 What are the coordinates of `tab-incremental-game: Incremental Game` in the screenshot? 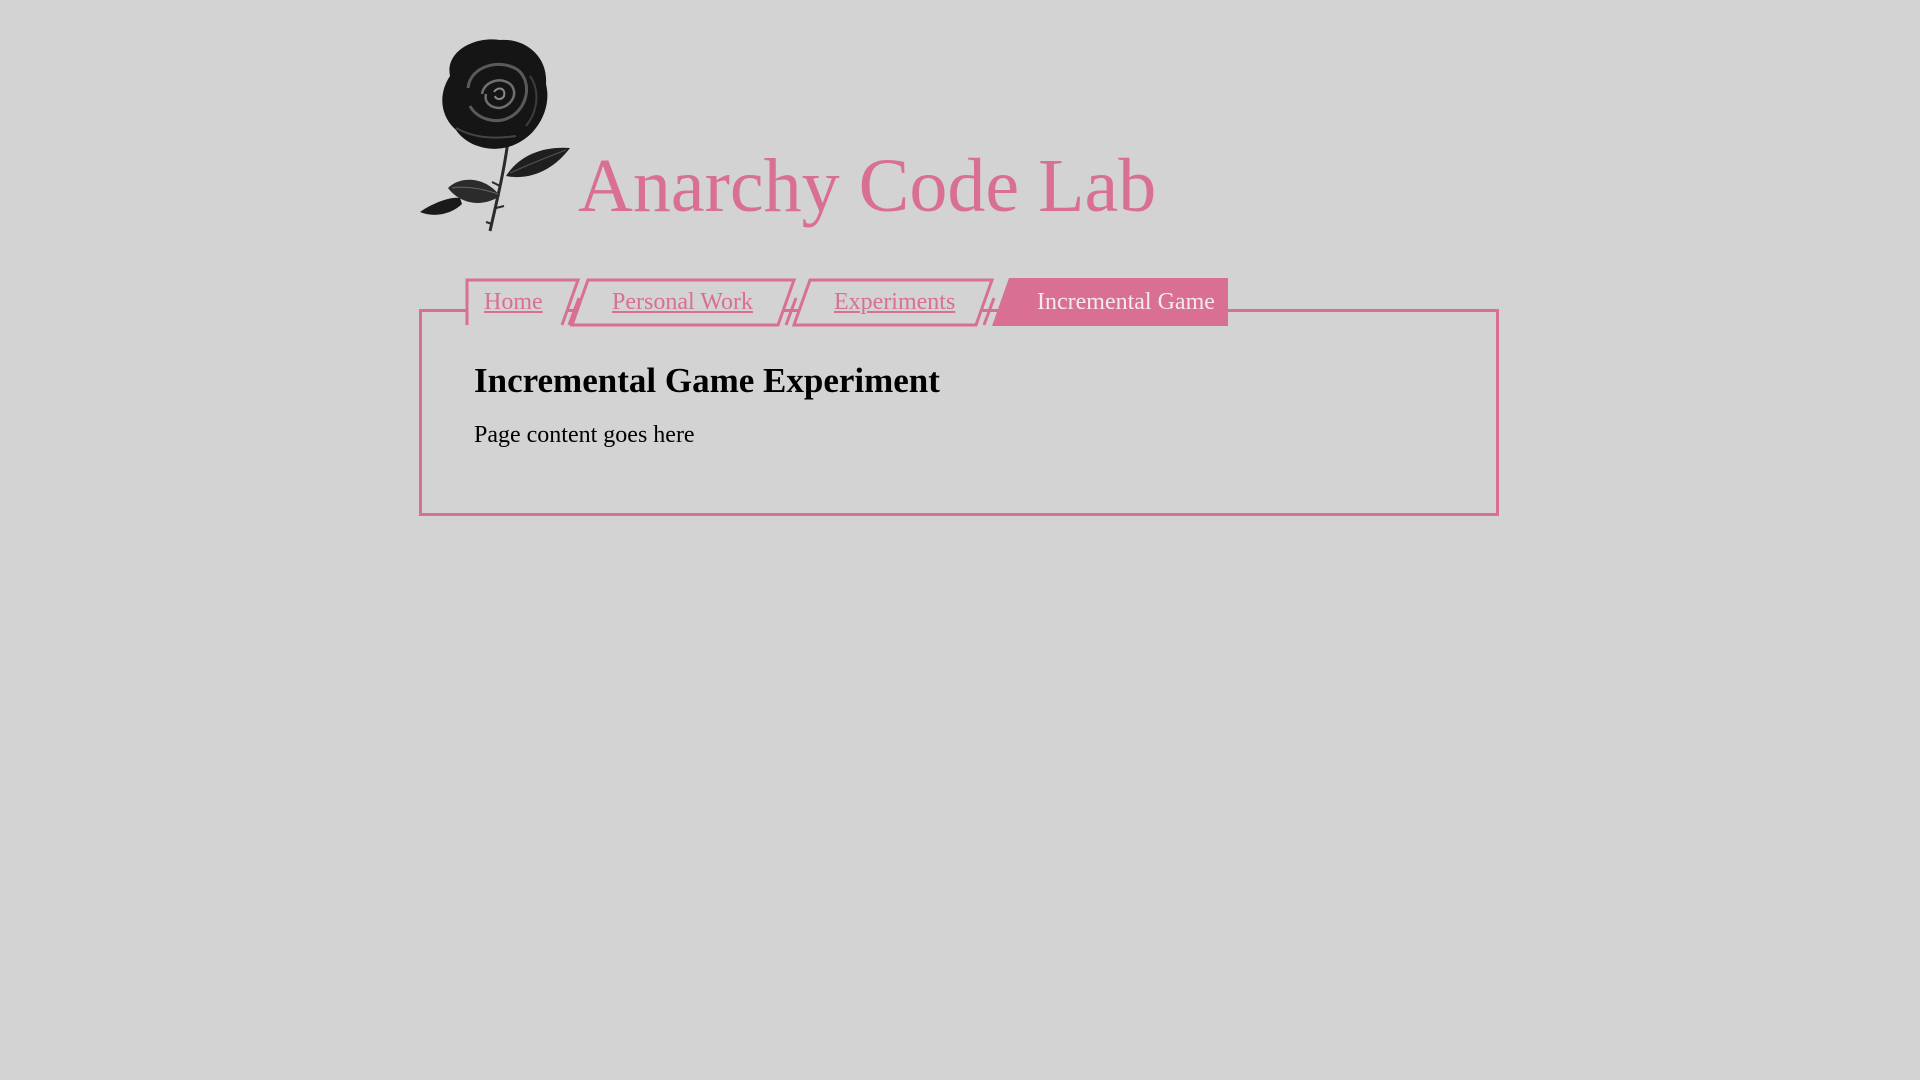 It's located at (1110, 302).